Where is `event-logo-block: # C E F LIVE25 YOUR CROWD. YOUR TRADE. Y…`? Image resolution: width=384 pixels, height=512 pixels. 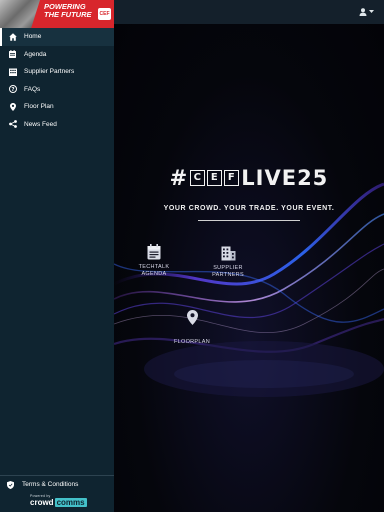 event-logo-block: # C E F LIVE25 YOUR CROWD. YOUR TRADE. Y… is located at coordinates (249, 193).